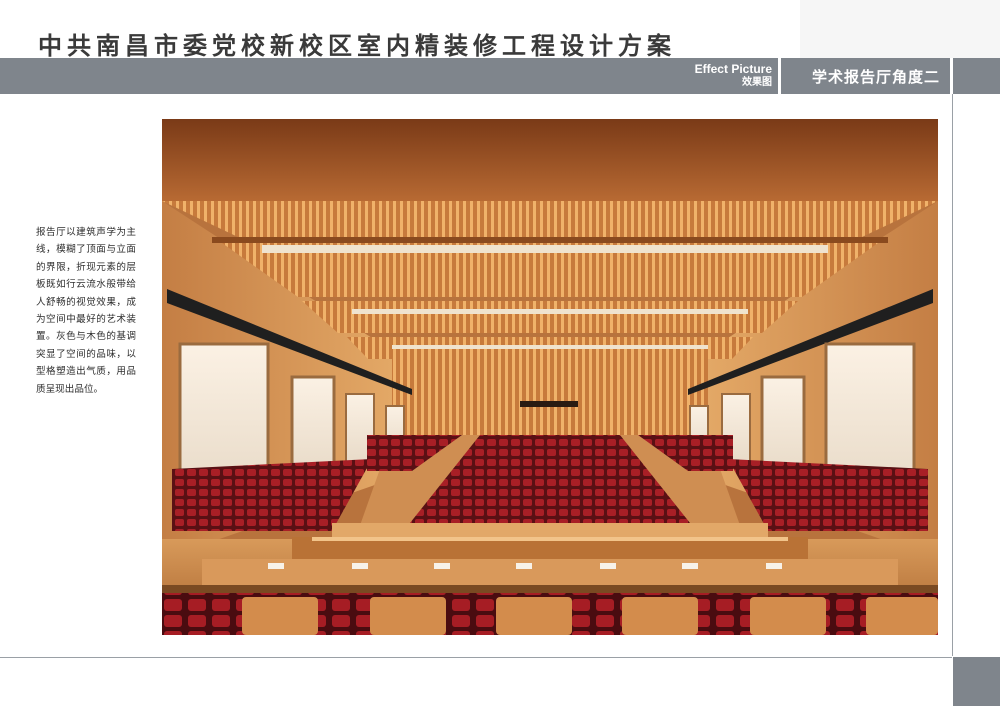 Image resolution: width=1000 pixels, height=706 pixels. Describe the element at coordinates (476, 657) in the screenshot. I see `frame-horizontal-line` at that location.